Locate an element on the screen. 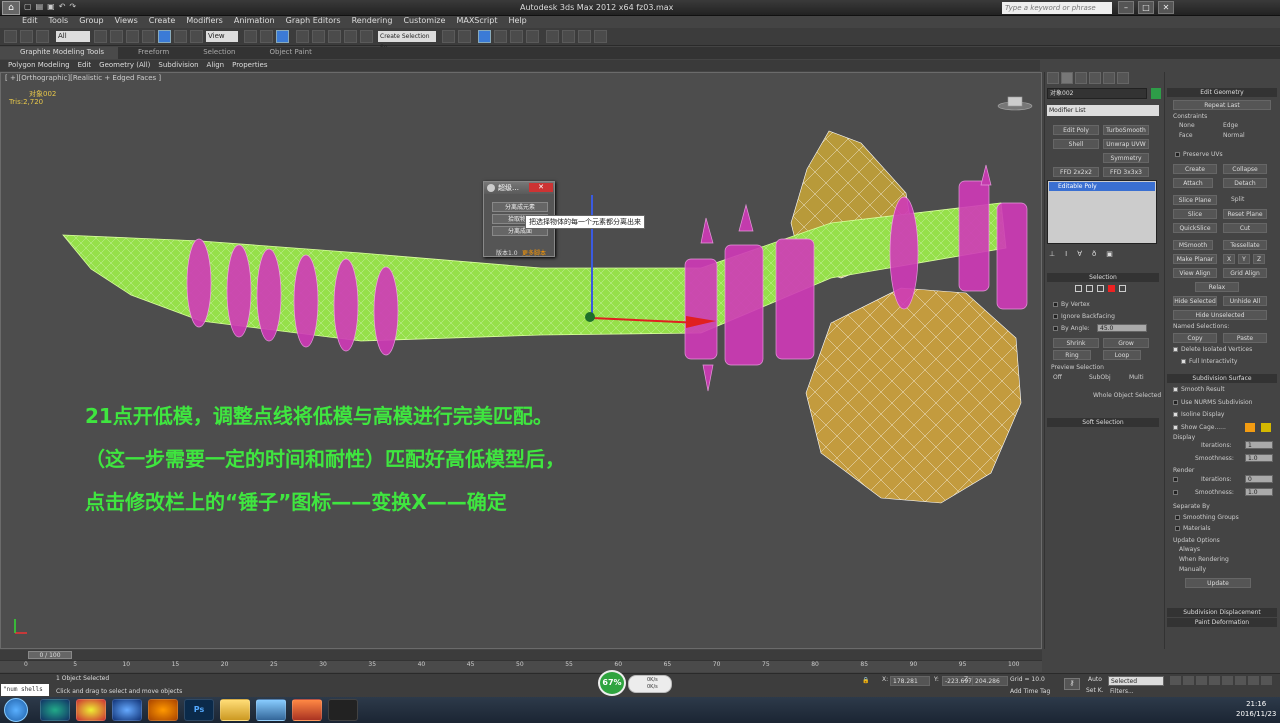  hide-selected-button: Hide Selected is located at coordinates (1195, 301).